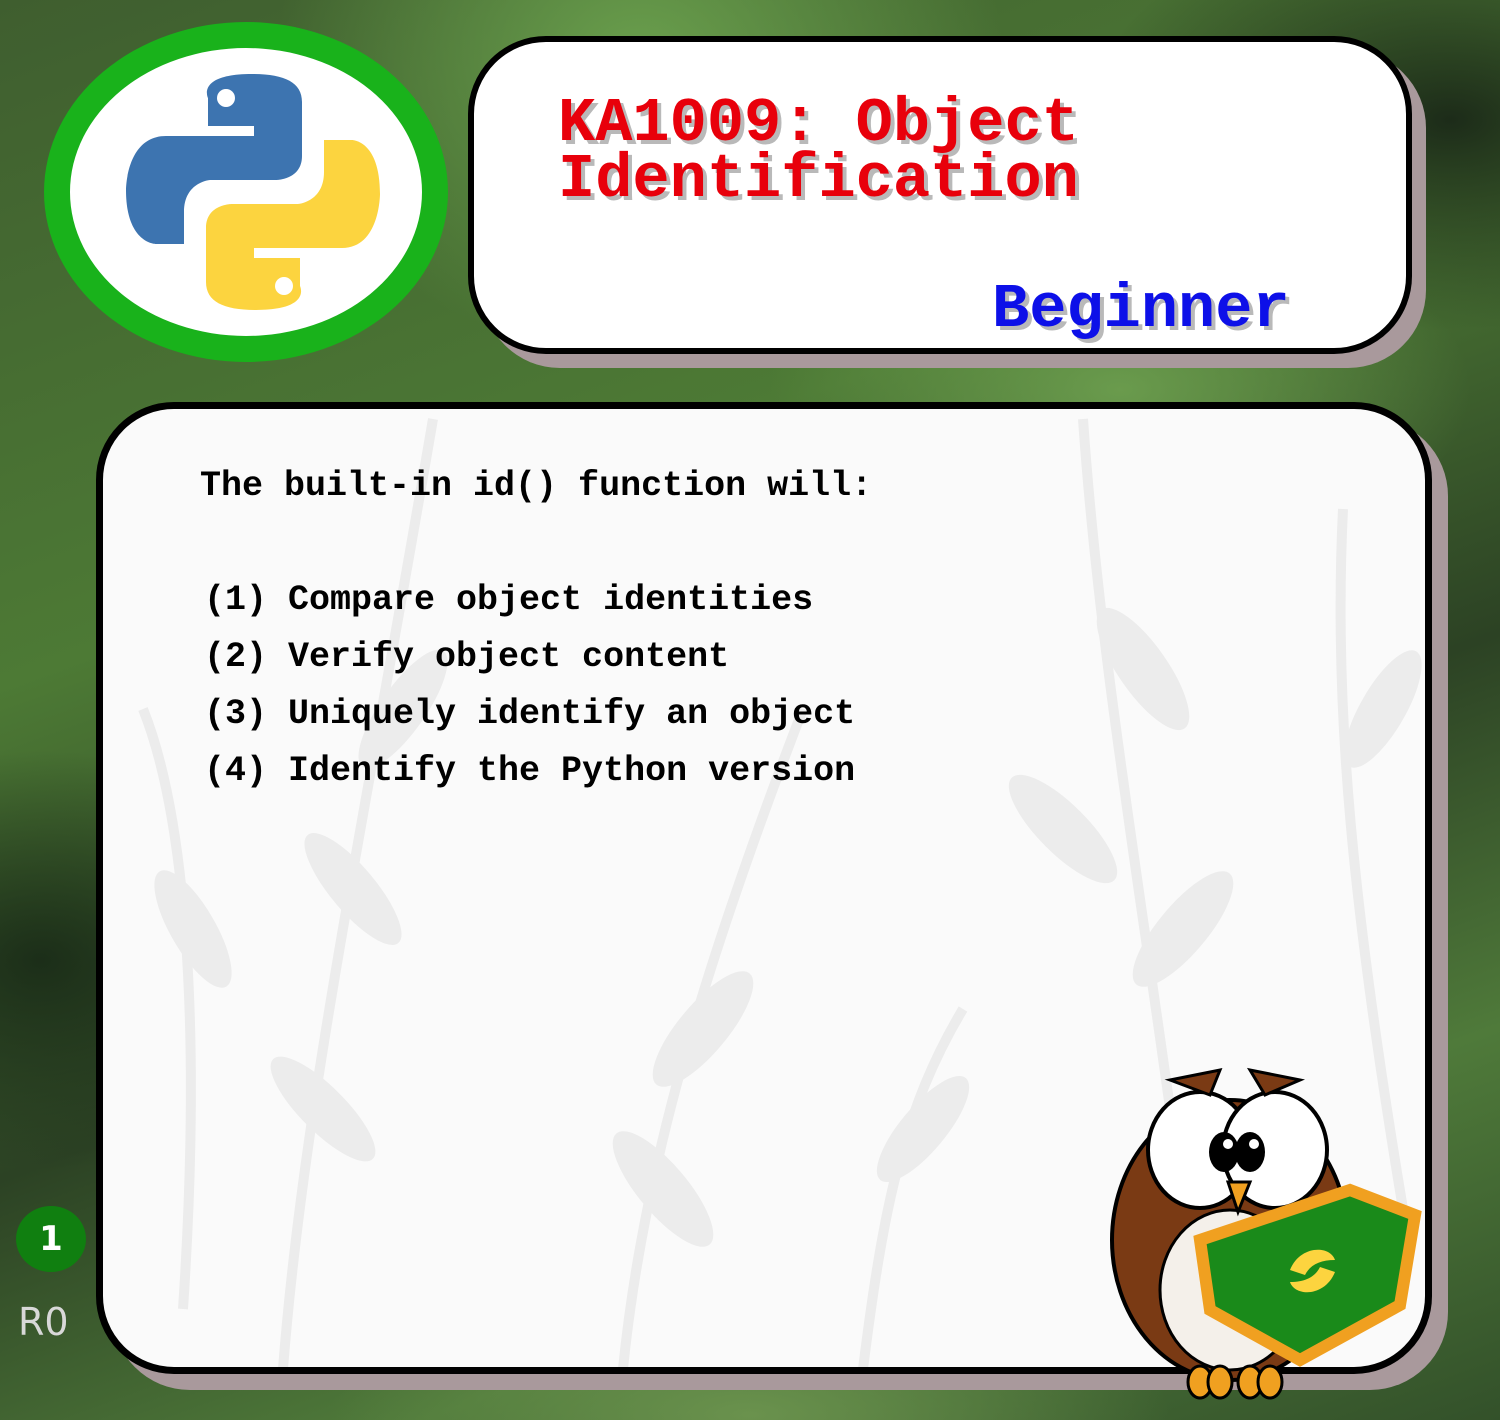 This screenshot has width=1500, height=1420. I want to click on answer-option-2: (2) Verify object content, so click(467, 657).